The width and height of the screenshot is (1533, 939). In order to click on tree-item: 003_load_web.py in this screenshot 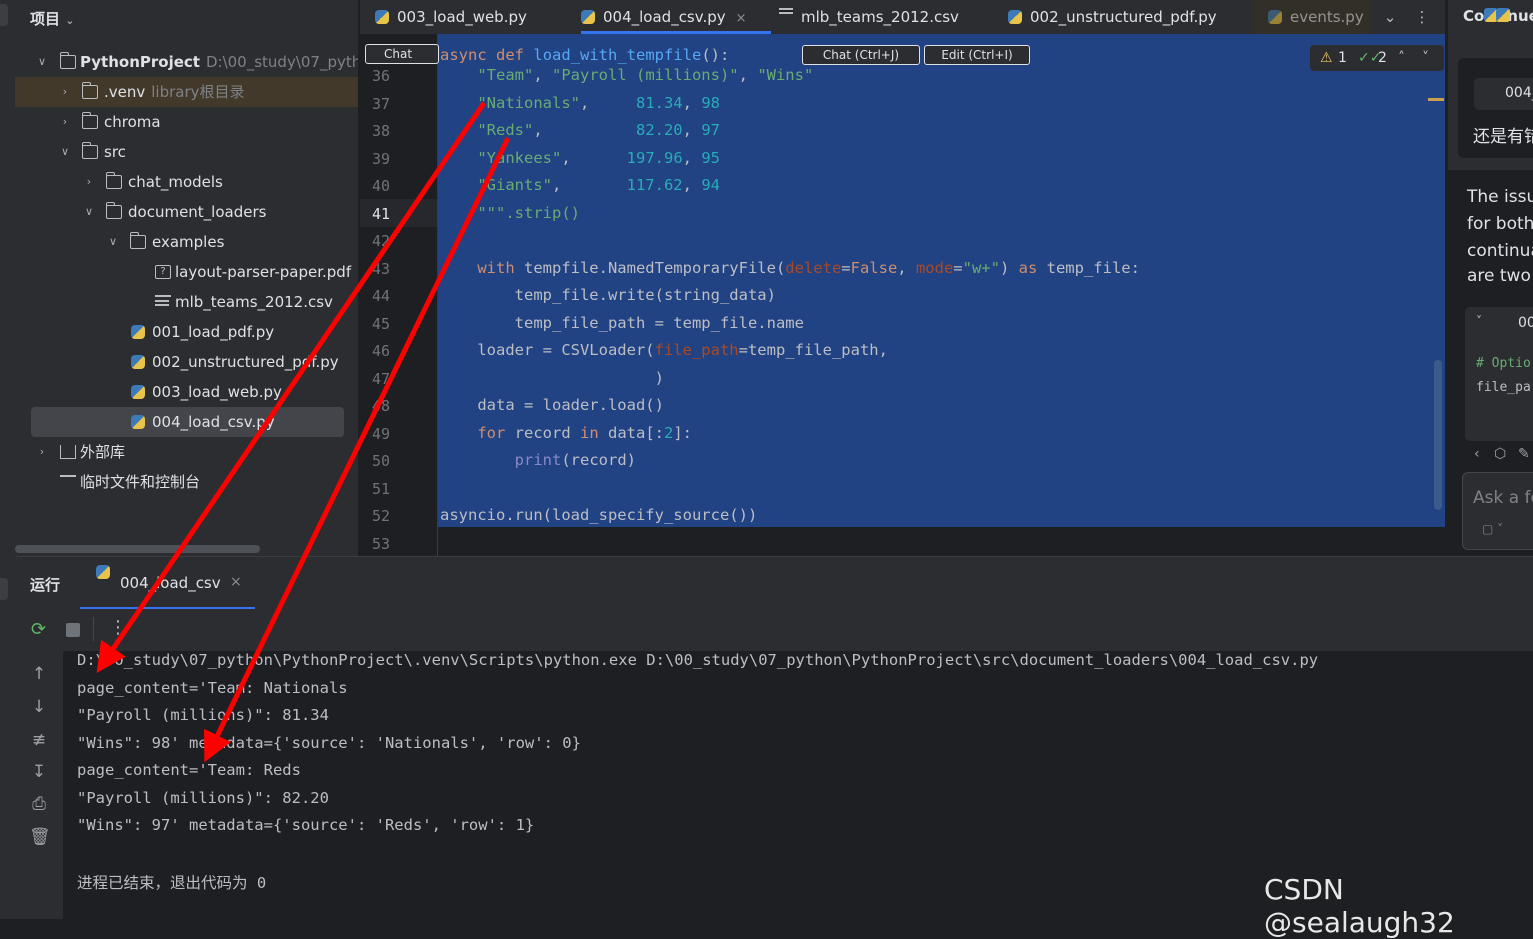, I will do `click(186, 392)`.